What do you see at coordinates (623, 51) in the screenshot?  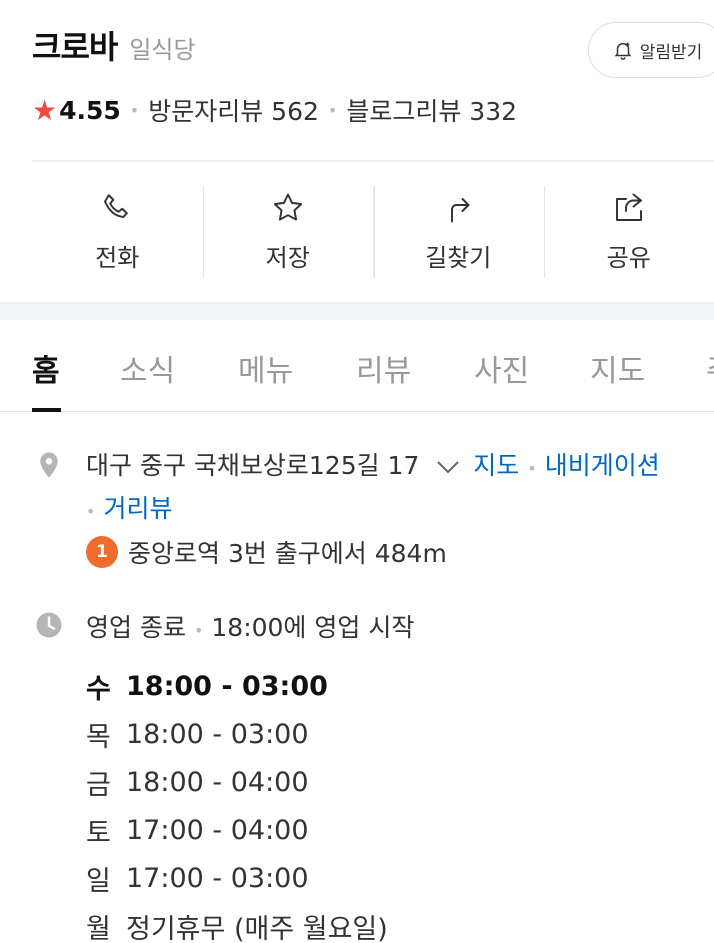 I see `bell-plus-icon` at bounding box center [623, 51].